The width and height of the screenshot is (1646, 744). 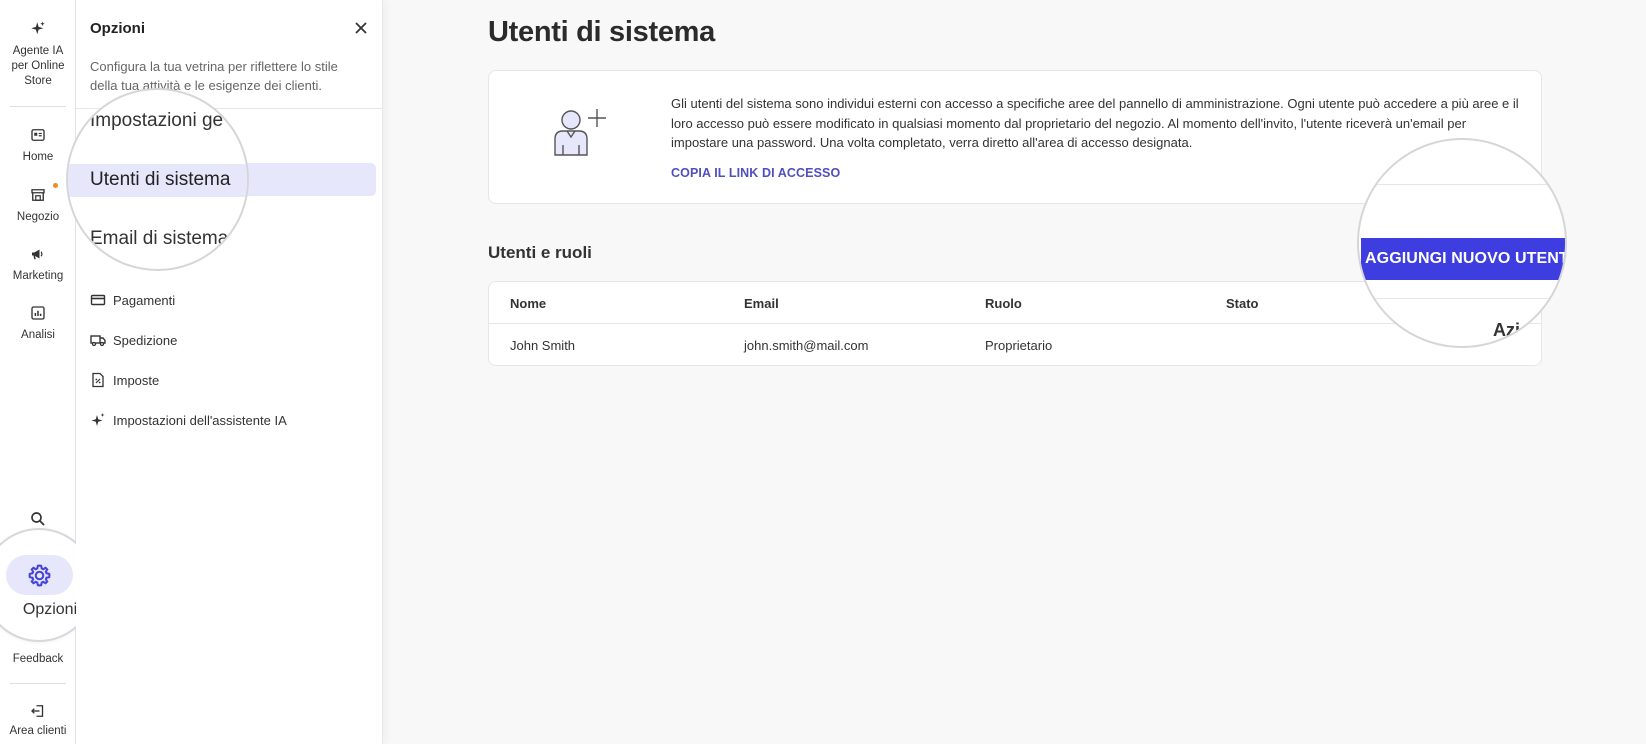 I want to click on menu-item-general: Impostazioni ge, so click(x=156, y=121).